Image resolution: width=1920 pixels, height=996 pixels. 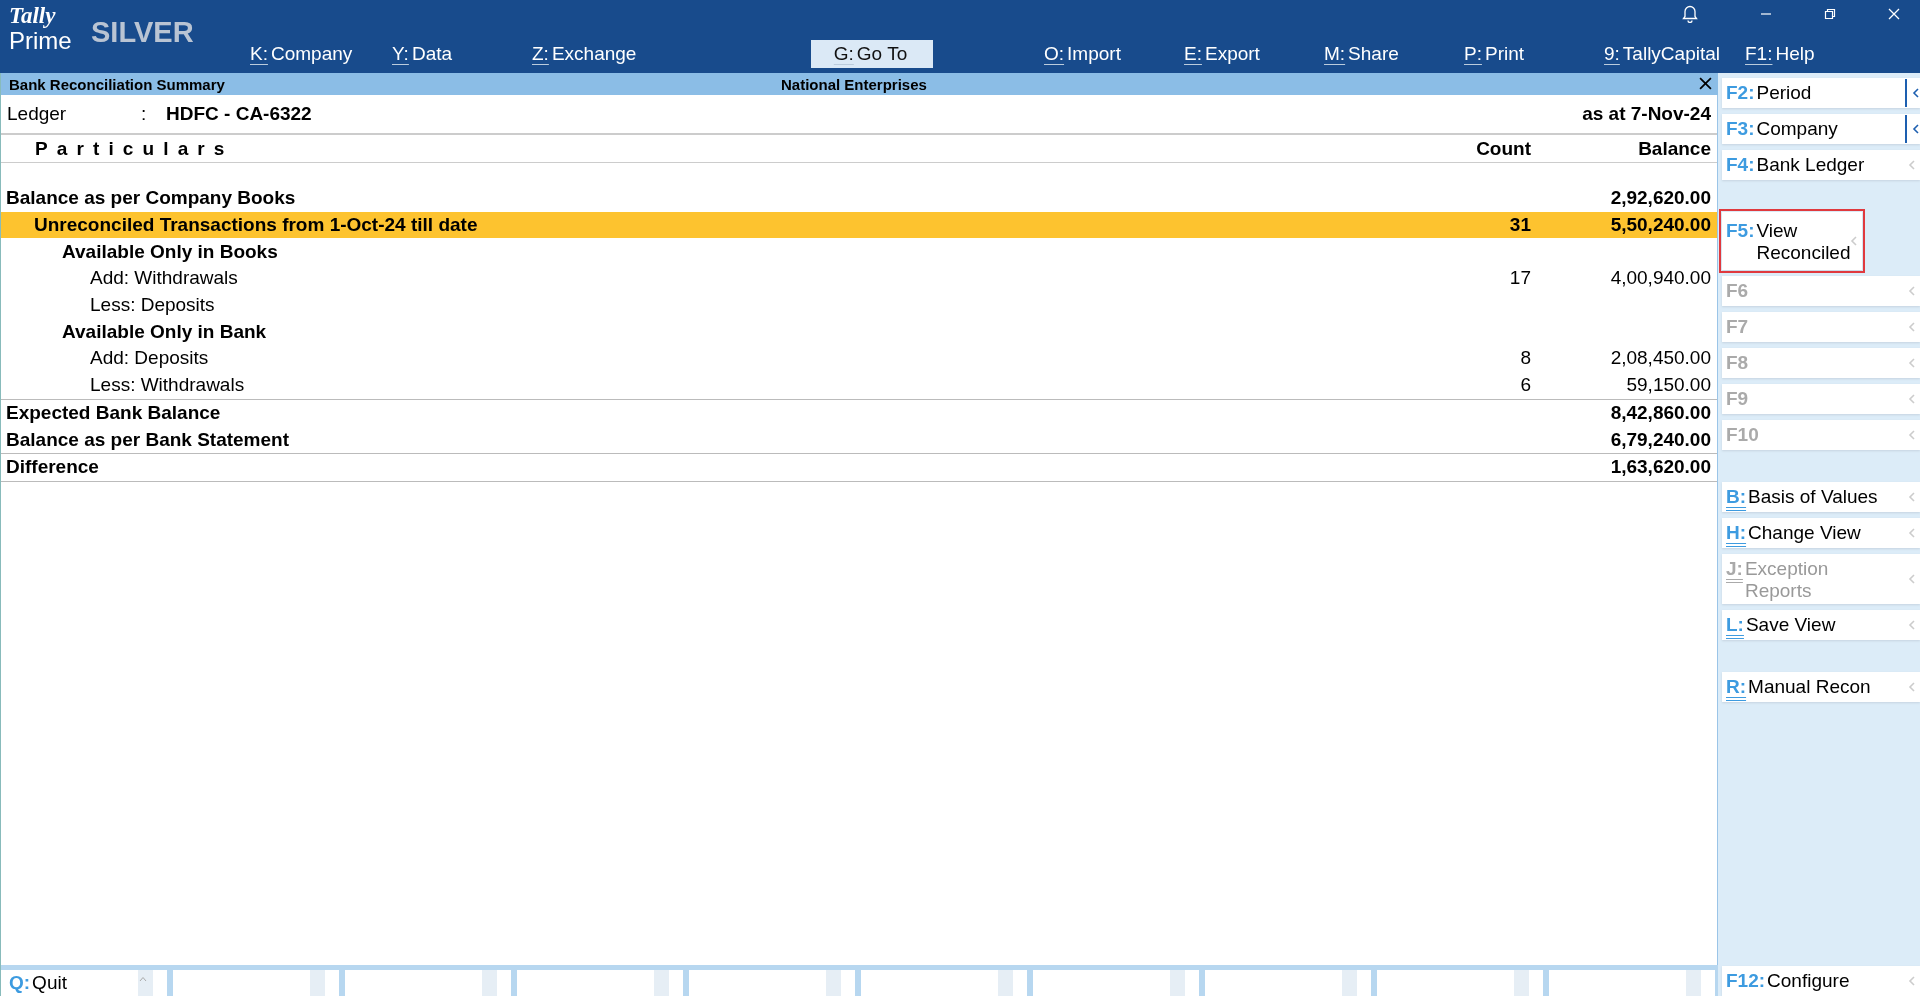 I want to click on particulars-cell-text: Available Only in Bank, so click(x=164, y=331).